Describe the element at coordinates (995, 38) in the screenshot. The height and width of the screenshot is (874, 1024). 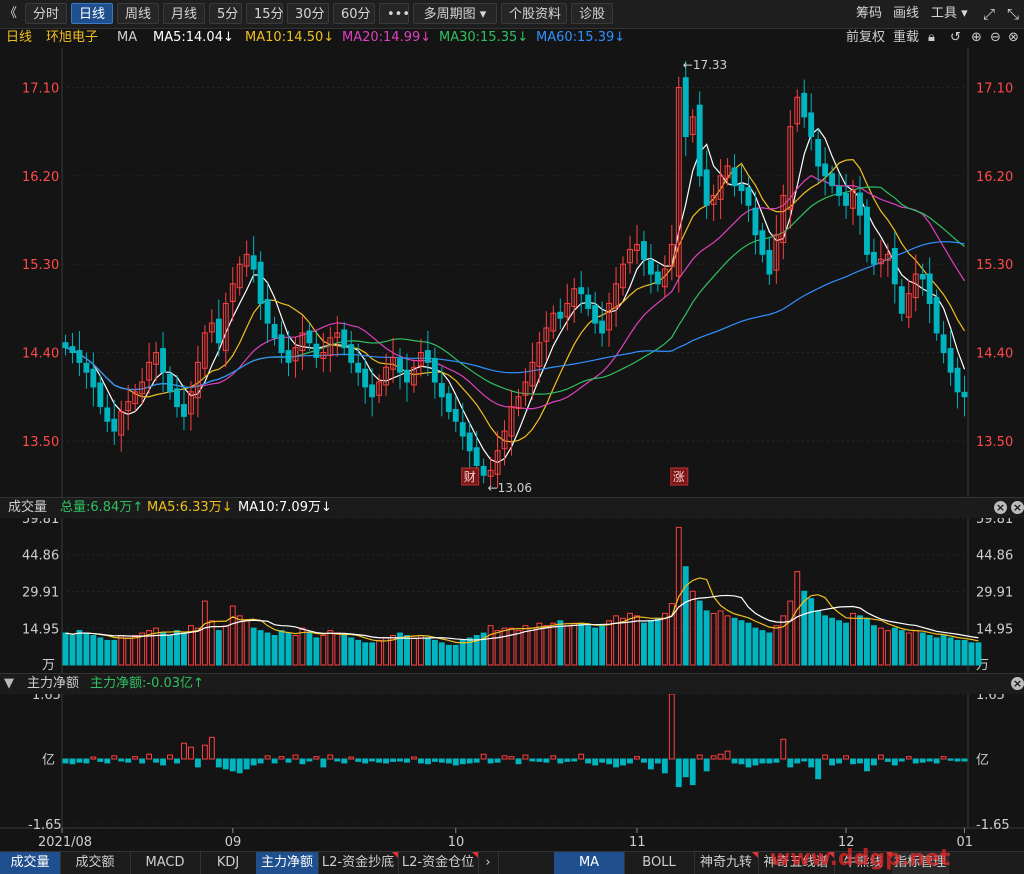
I see `zoom-out-icon: ⊖` at that location.